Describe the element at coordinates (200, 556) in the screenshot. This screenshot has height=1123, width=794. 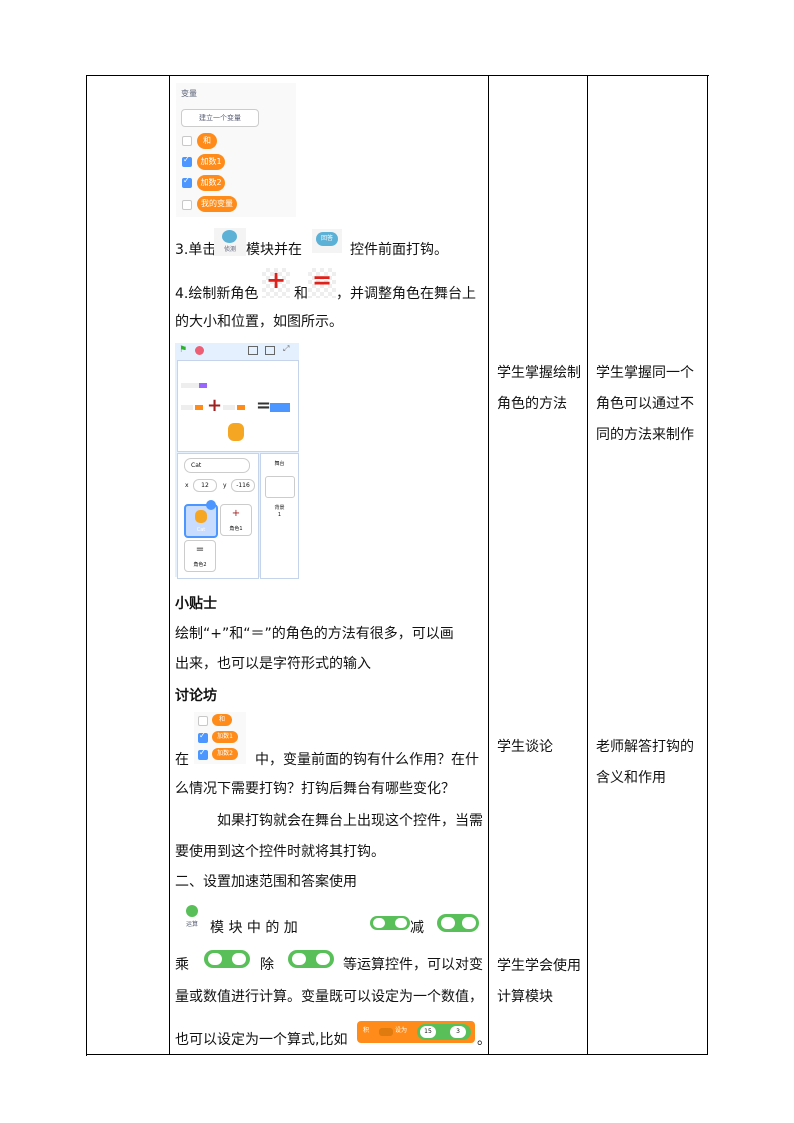
I see `sprite-thumb-2: = 角色2` at that location.